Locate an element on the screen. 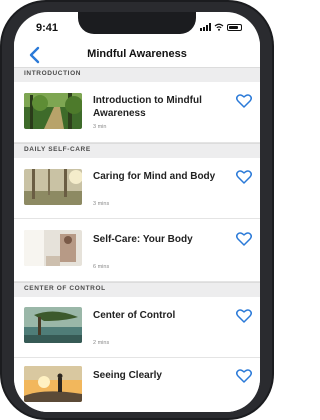  list-item: Self-Care: Your Body 6 mins is located at coordinates (137, 250).